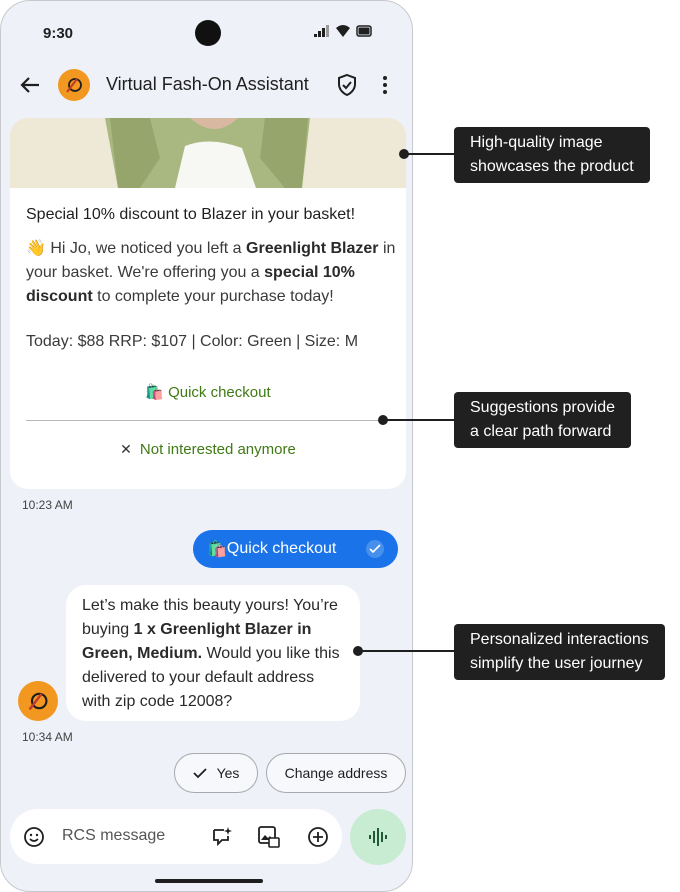 The width and height of the screenshot is (680, 892). What do you see at coordinates (208, 420) in the screenshot?
I see `suggestion-divider` at bounding box center [208, 420].